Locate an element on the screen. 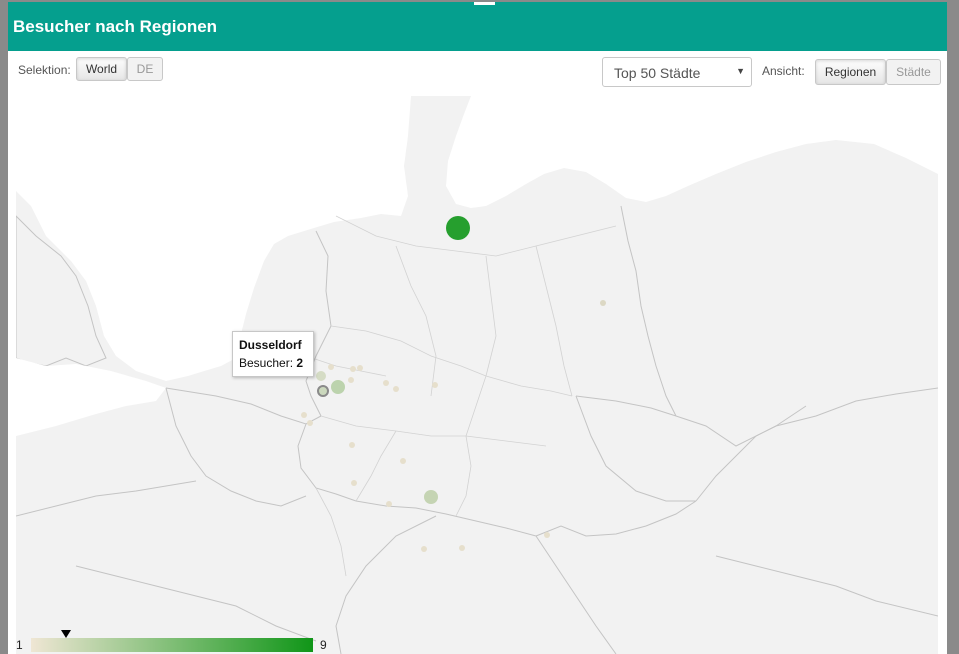  cities-button: Städte is located at coordinates (913, 72).